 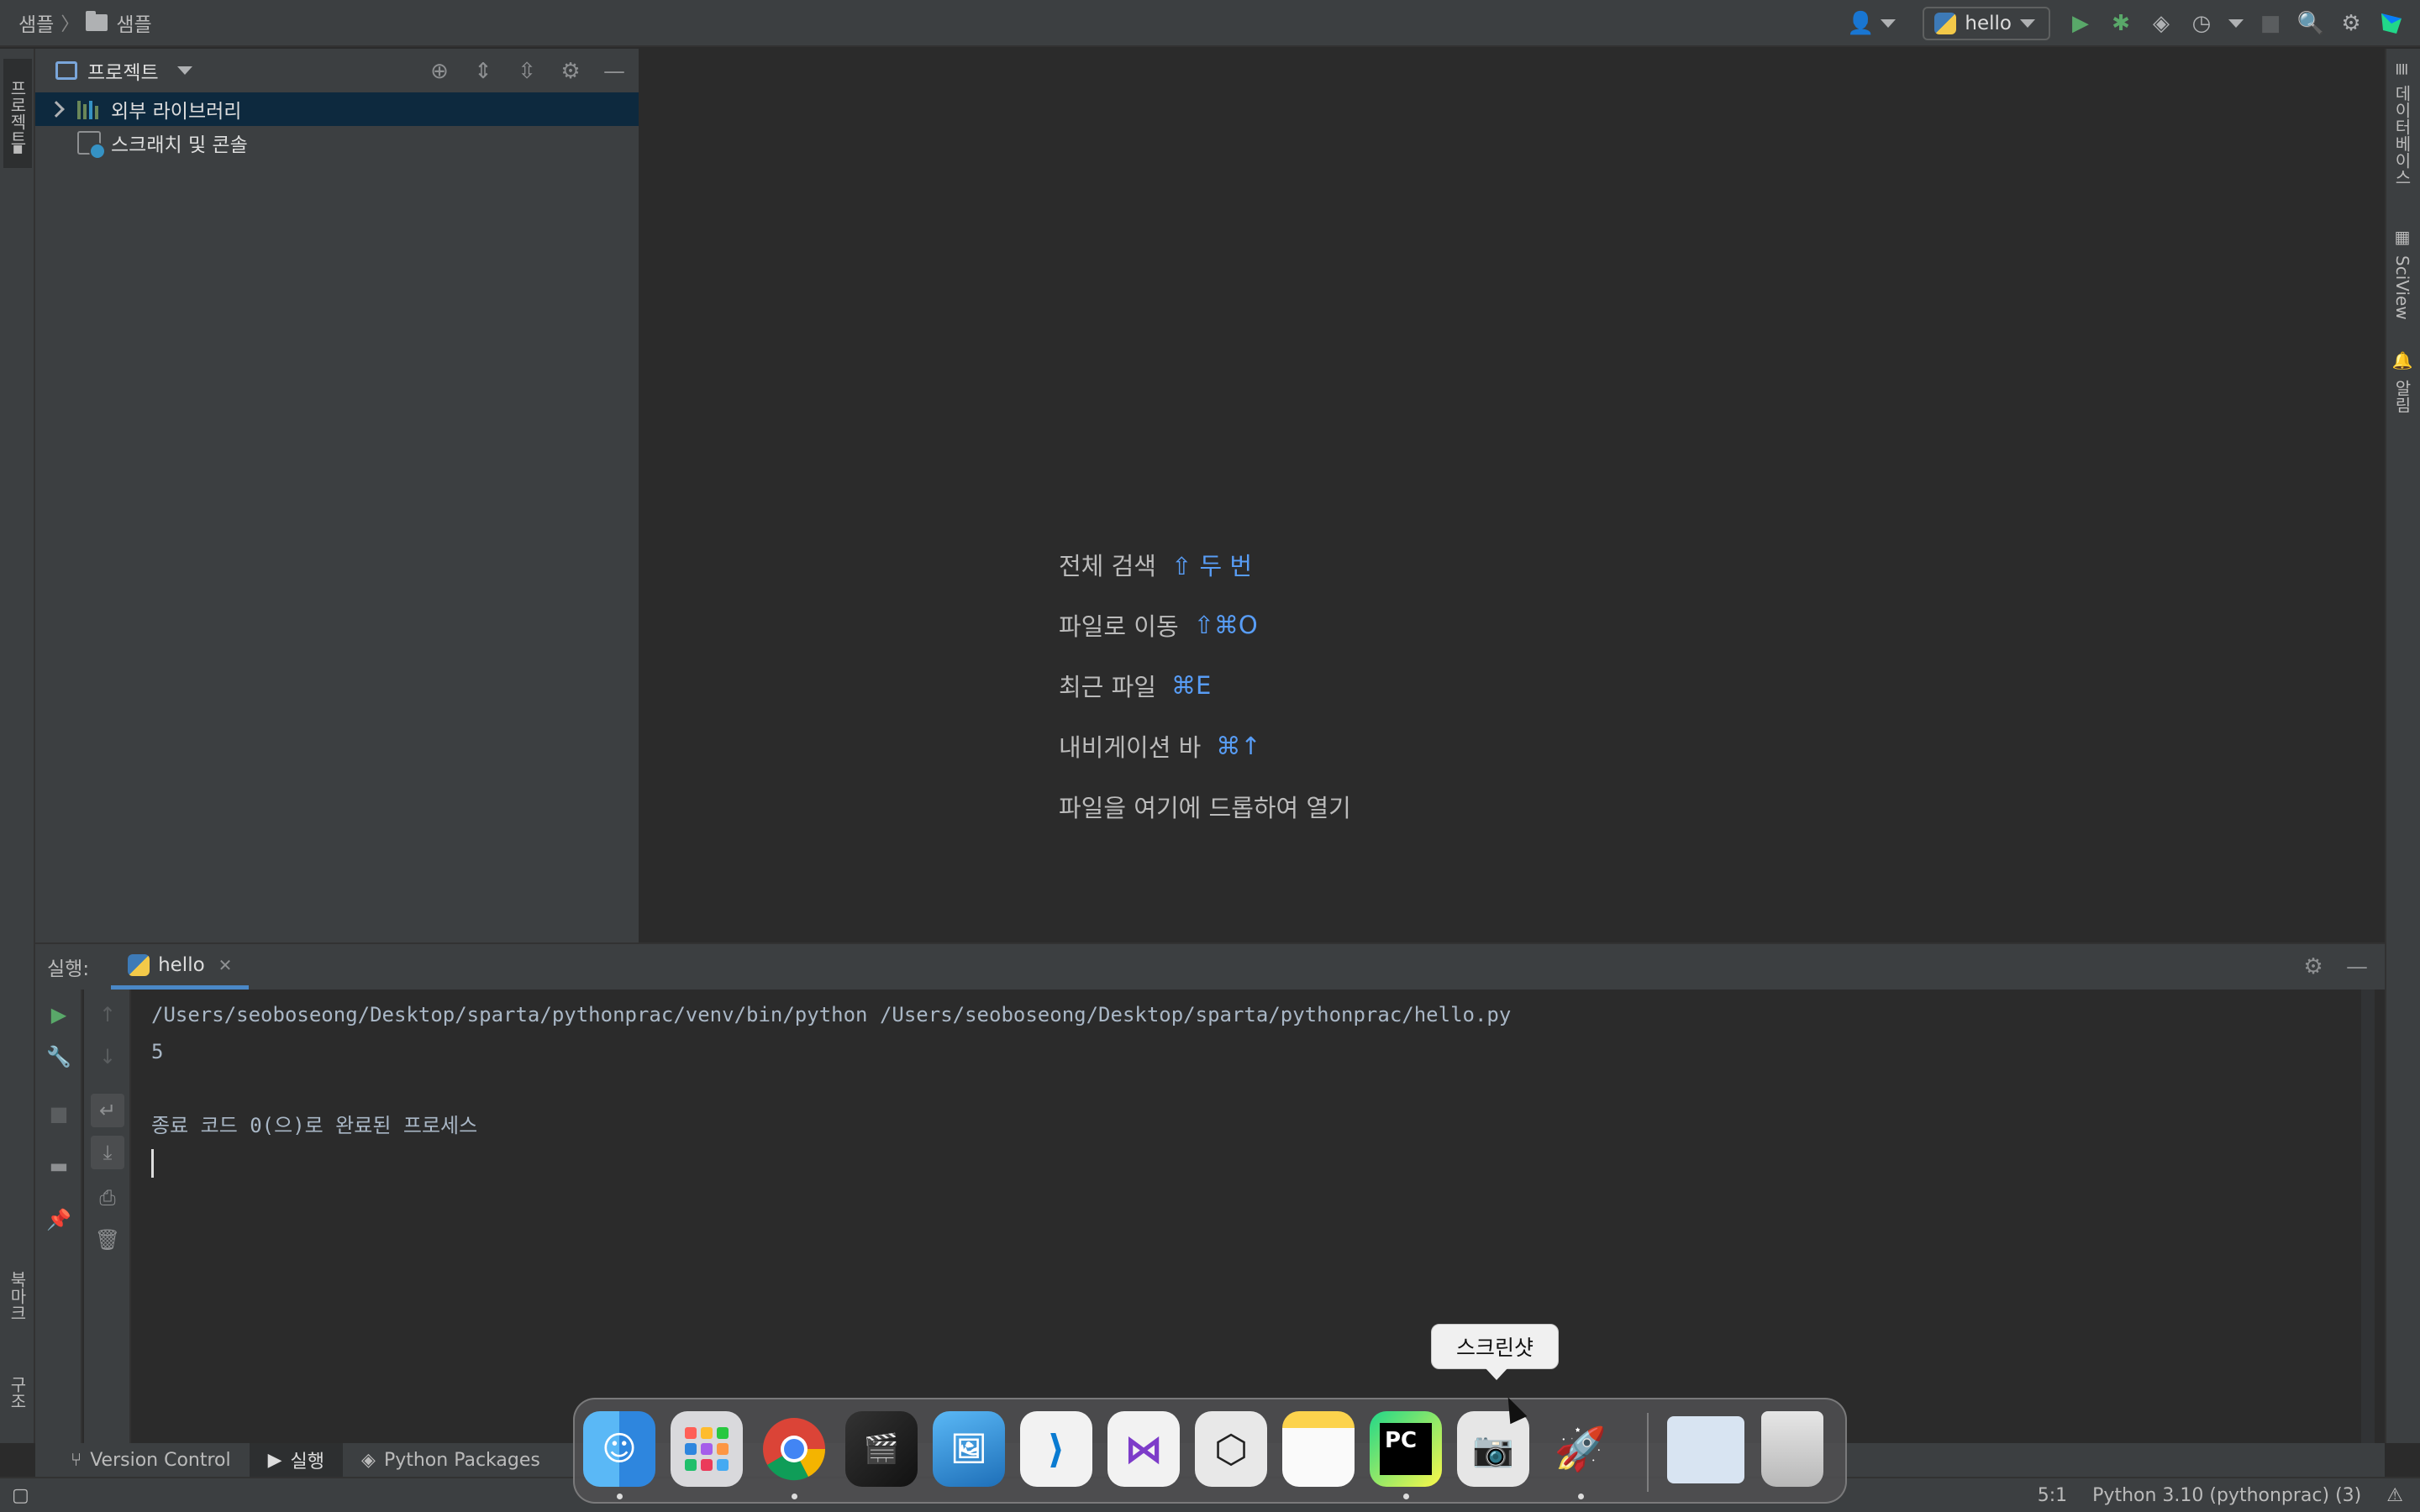 I want to click on structure-tool-tab: 구조, so click(x=17, y=1392).